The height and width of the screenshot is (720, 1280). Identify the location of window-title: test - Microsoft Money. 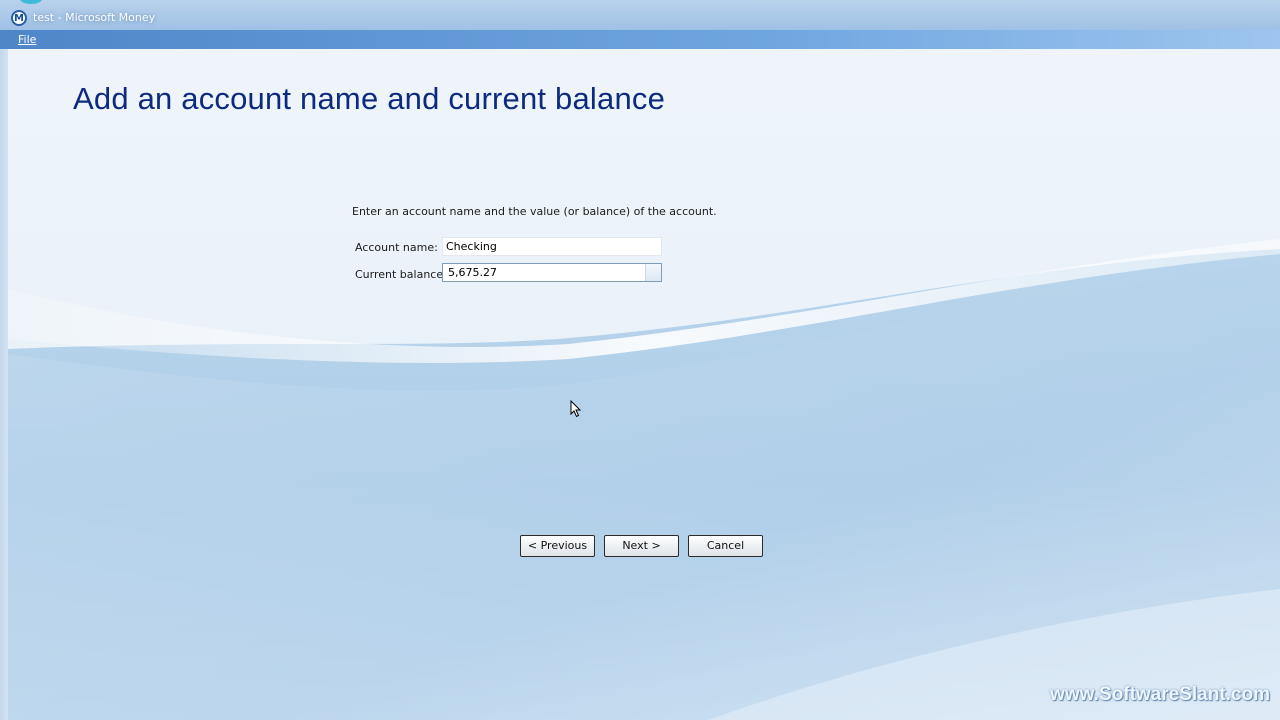
(94, 17).